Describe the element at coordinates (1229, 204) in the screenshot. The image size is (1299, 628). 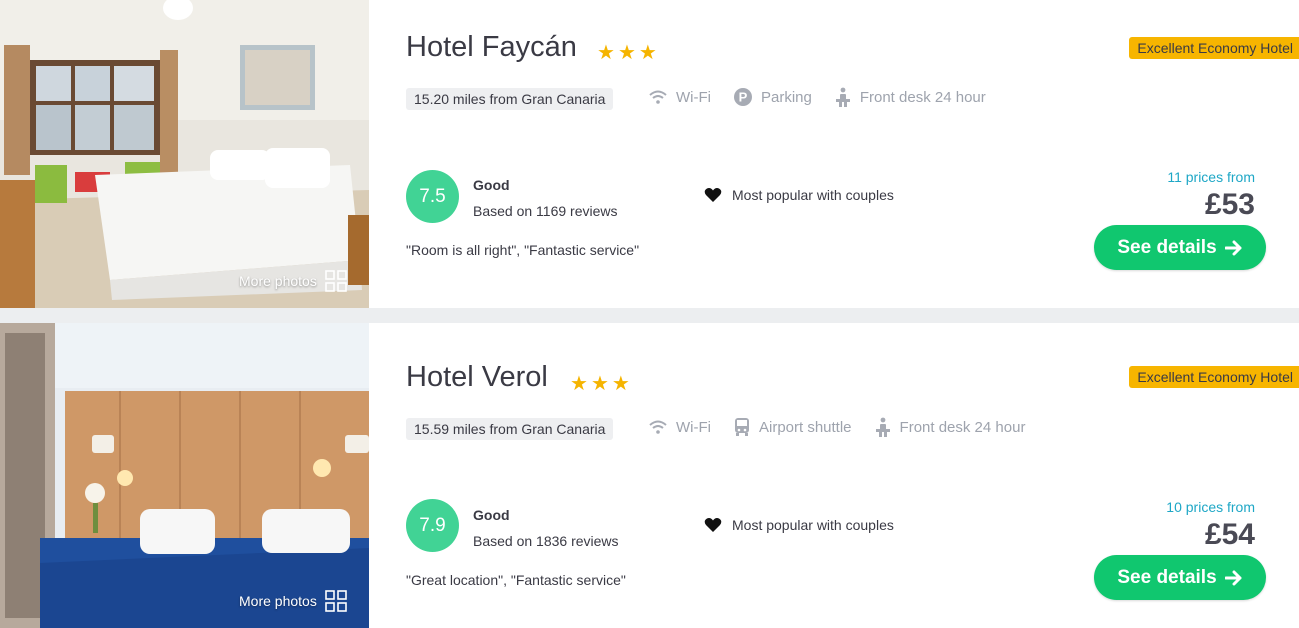
I see `price-value: £53` at that location.